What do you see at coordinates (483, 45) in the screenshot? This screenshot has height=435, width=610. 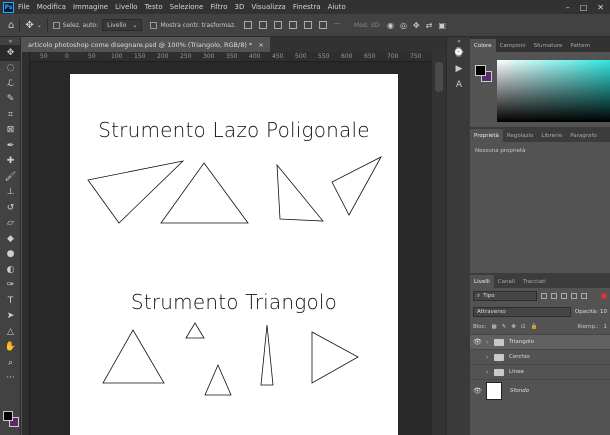 I see `tab-color: Colore` at bounding box center [483, 45].